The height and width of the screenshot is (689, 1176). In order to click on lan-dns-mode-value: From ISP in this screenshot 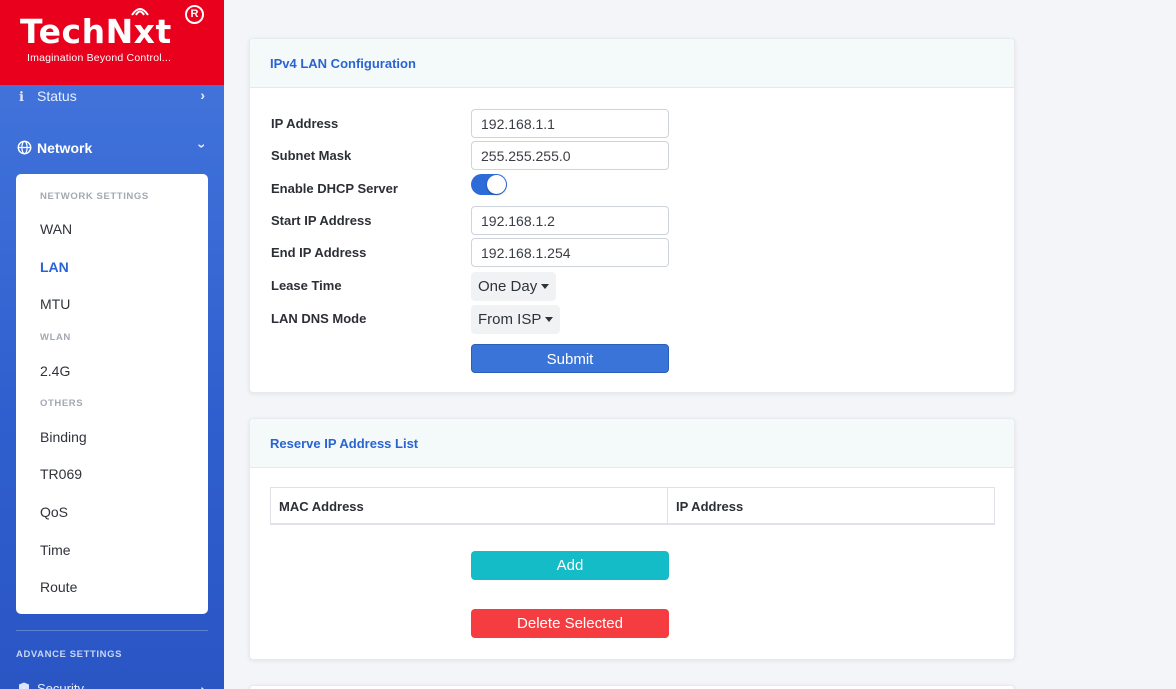, I will do `click(510, 319)`.